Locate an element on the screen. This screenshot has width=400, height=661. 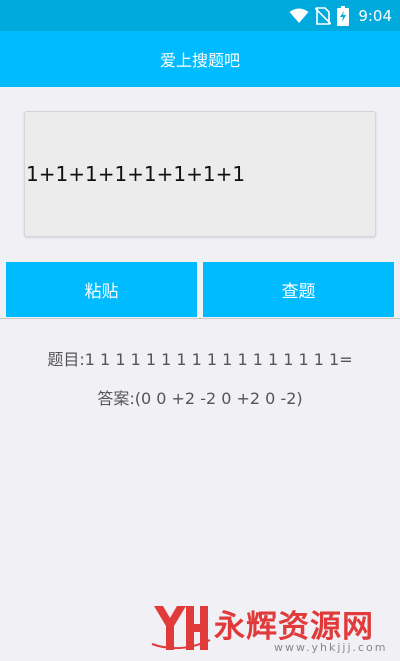
app-bar: 爱上搜题吧 is located at coordinates (200, 59).